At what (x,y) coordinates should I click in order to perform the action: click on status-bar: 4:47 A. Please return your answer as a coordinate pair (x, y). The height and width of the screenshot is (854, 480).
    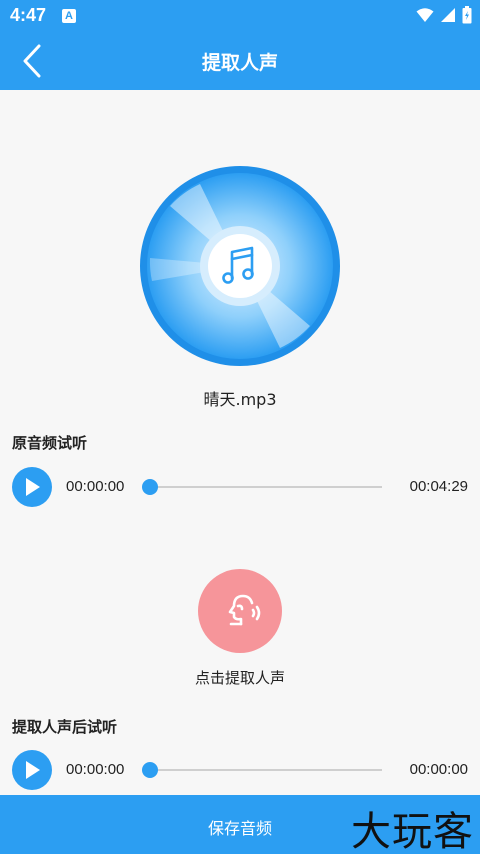
    Looking at the image, I should click on (240, 16).